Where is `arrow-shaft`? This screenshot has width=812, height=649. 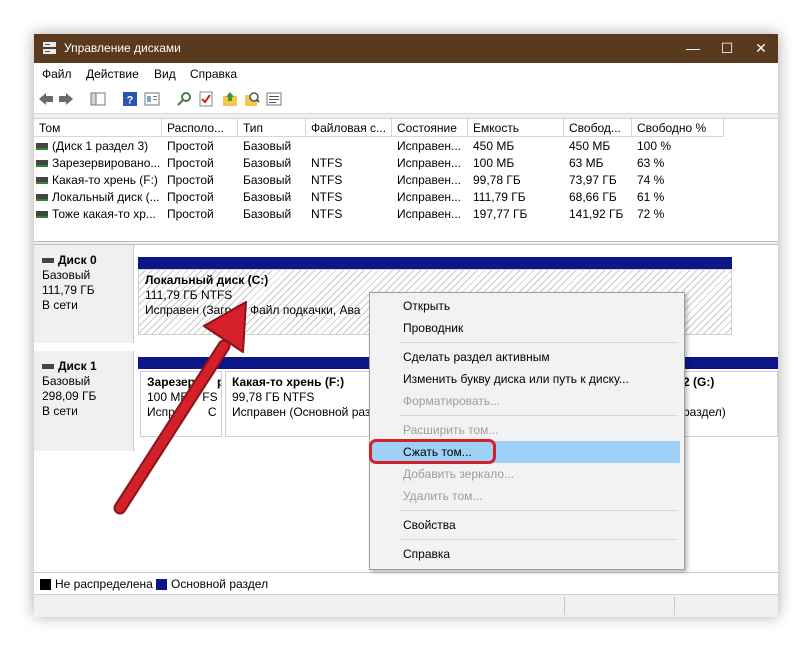 arrow-shaft is located at coordinates (172, 427).